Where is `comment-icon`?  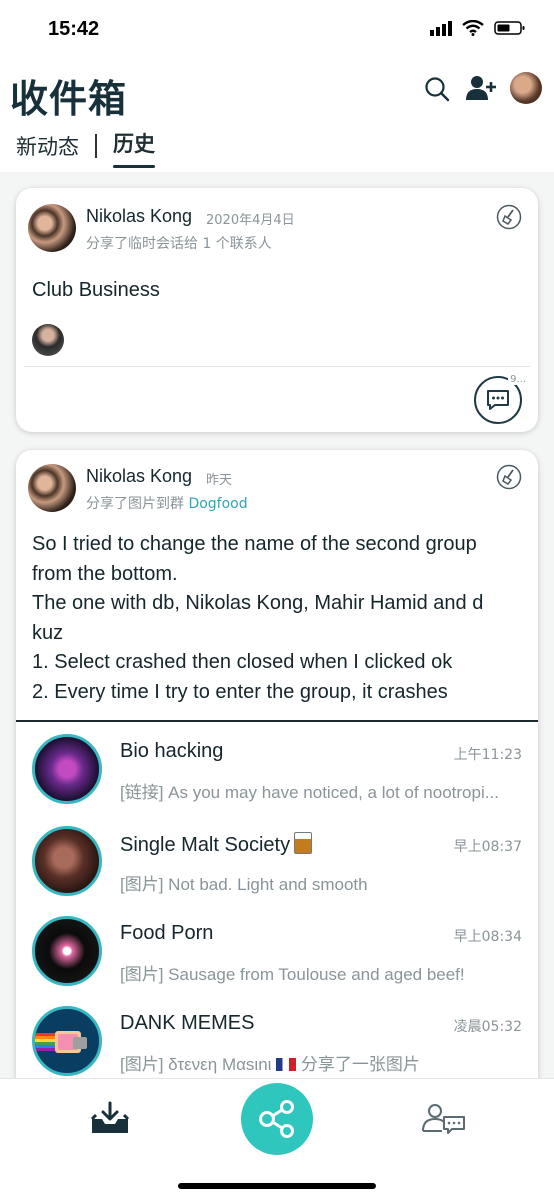 comment-icon is located at coordinates (498, 400).